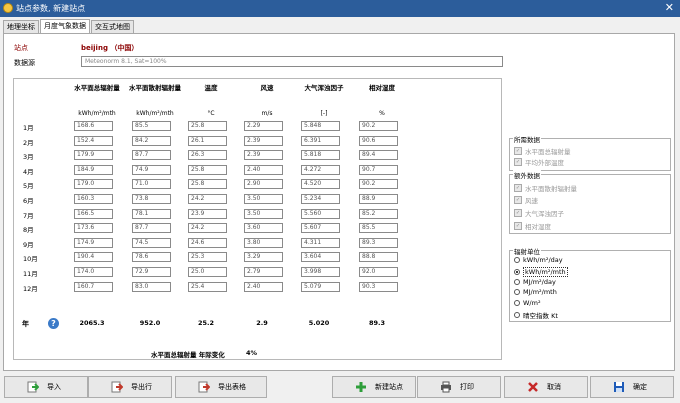 This screenshot has width=680, height=403. Describe the element at coordinates (320, 257) in the screenshot. I see `table-cell: 3.604` at that location.